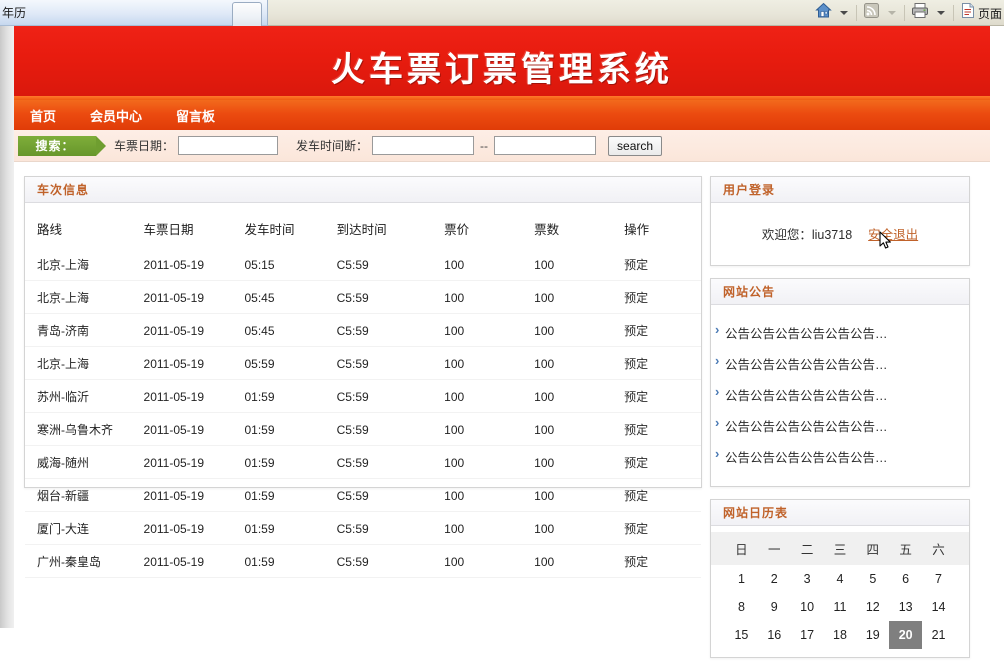  What do you see at coordinates (905, 607) in the screenshot?
I see `calendar-day-cell: 13` at bounding box center [905, 607].